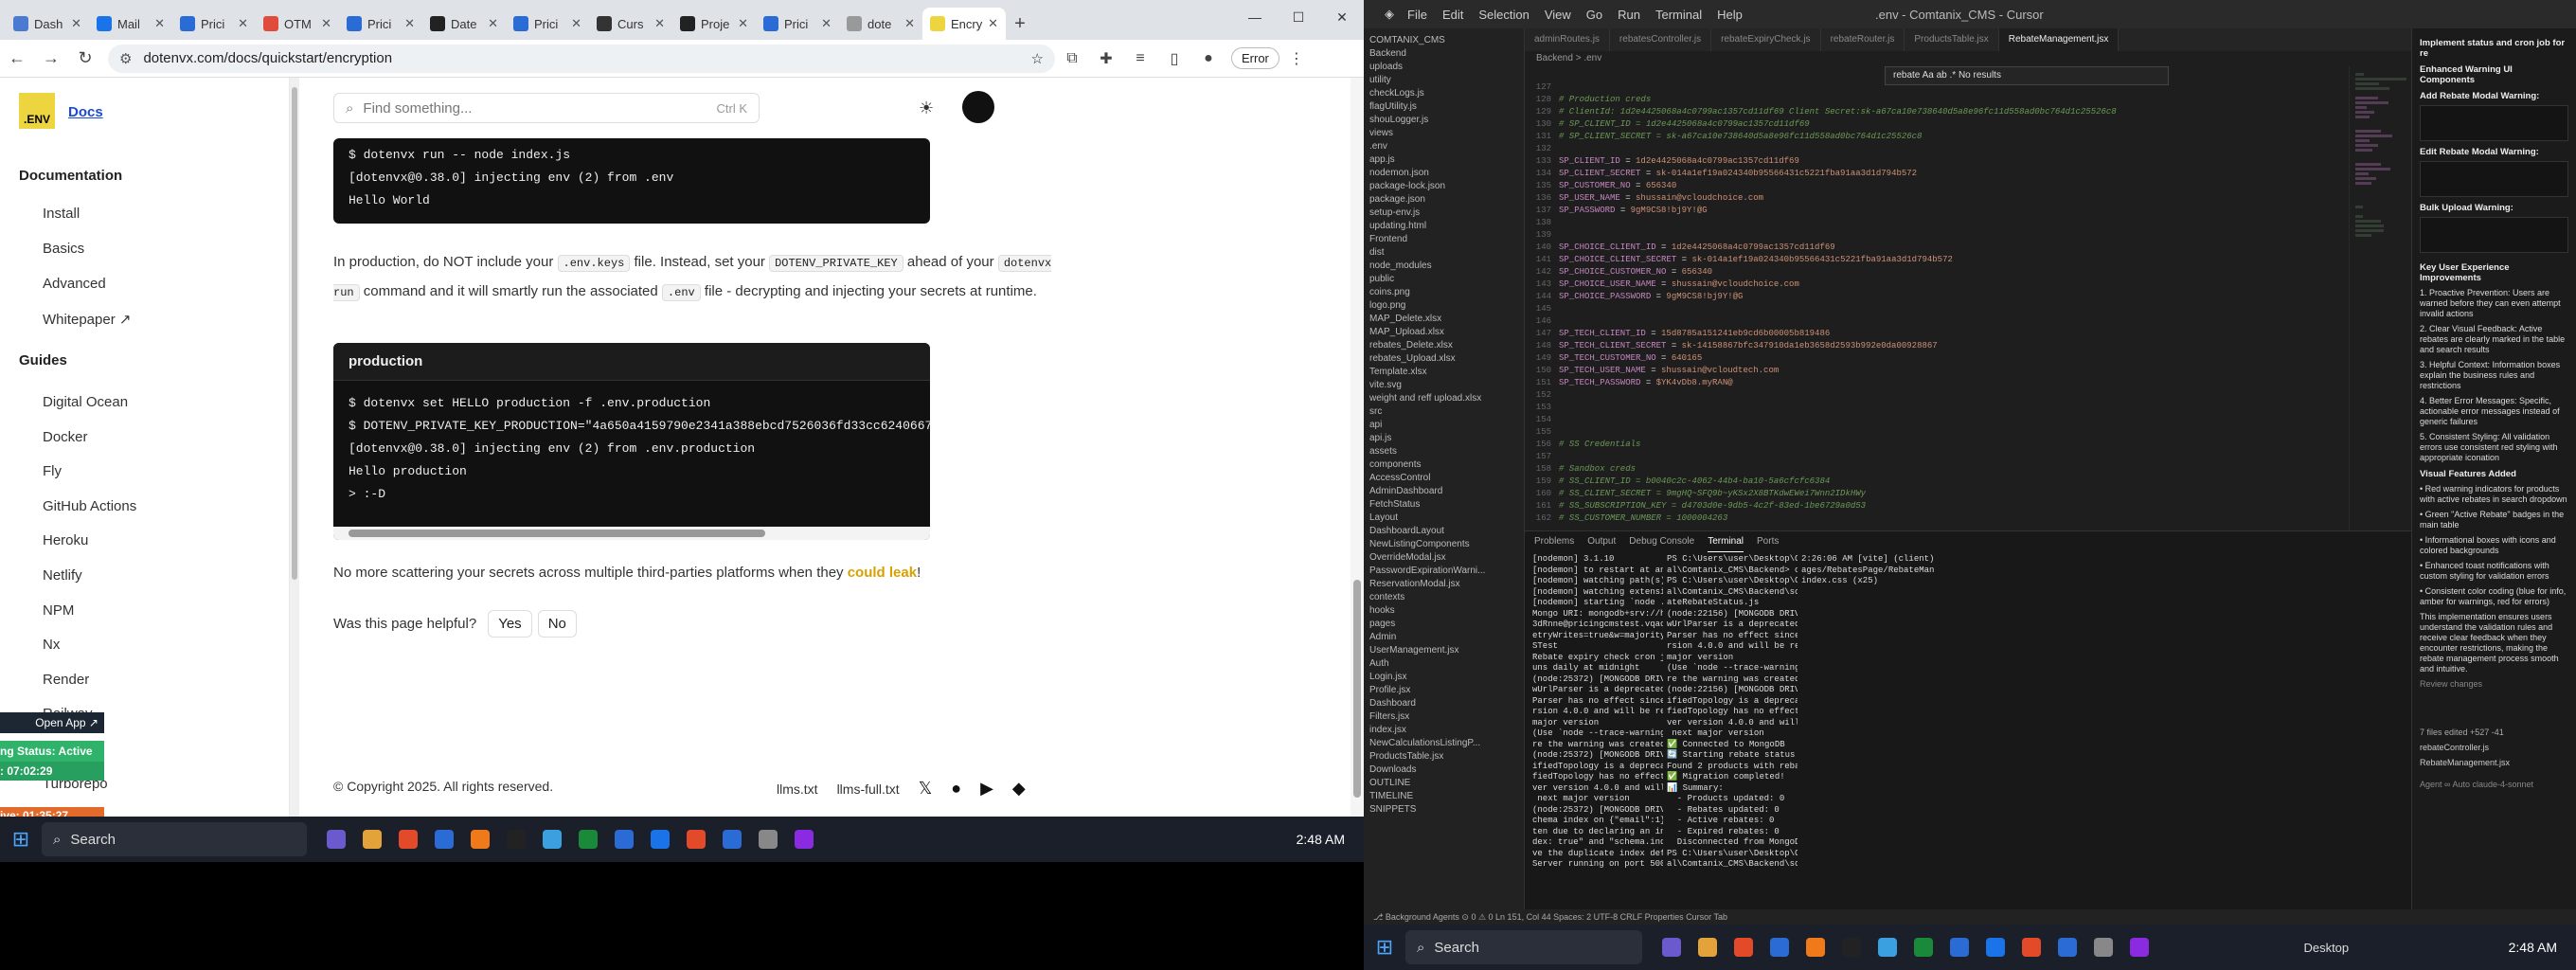 The width and height of the screenshot is (2576, 970). What do you see at coordinates (1446, 67) in the screenshot?
I see `explorer-item: uploads` at bounding box center [1446, 67].